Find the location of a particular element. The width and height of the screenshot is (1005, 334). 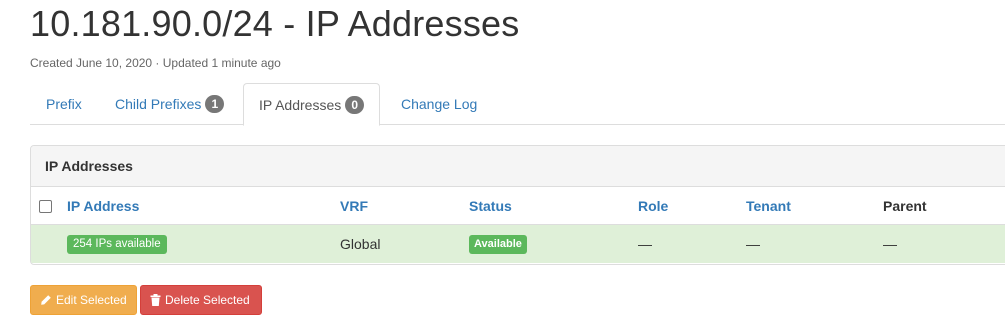

panel-heading: IP Addresses is located at coordinates (518, 166).